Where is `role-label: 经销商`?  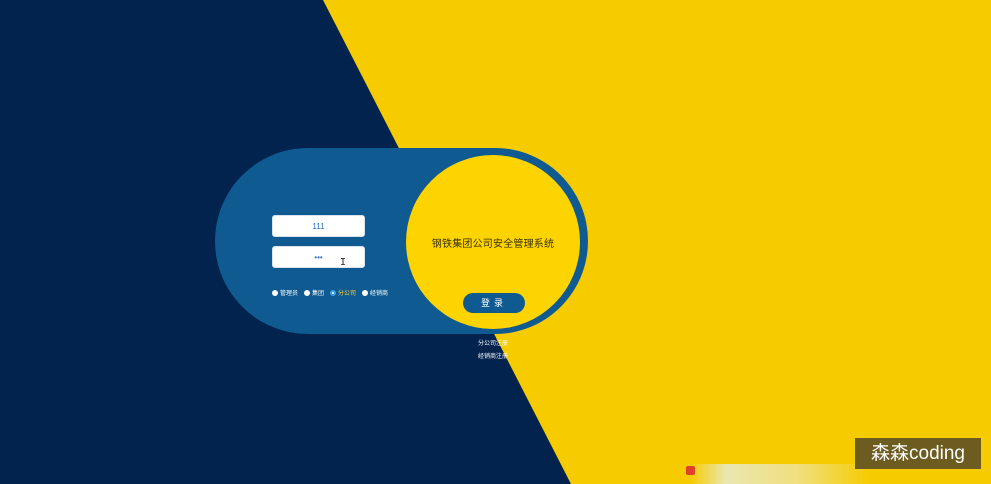 role-label: 经销商 is located at coordinates (379, 294).